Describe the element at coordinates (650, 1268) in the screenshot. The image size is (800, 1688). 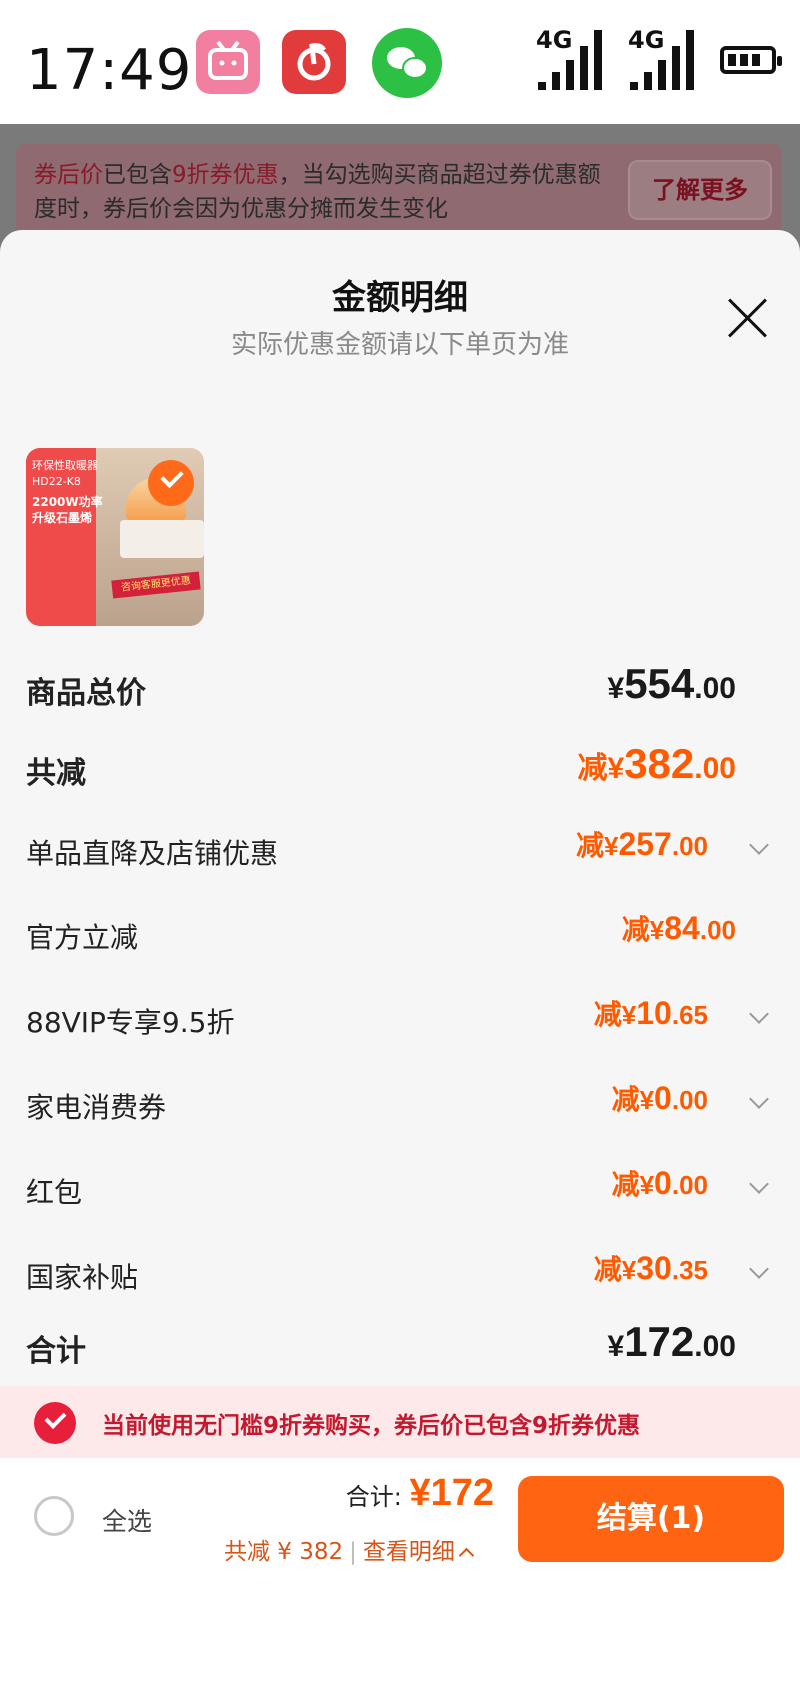
I see `row-value: 减¥30.35` at that location.